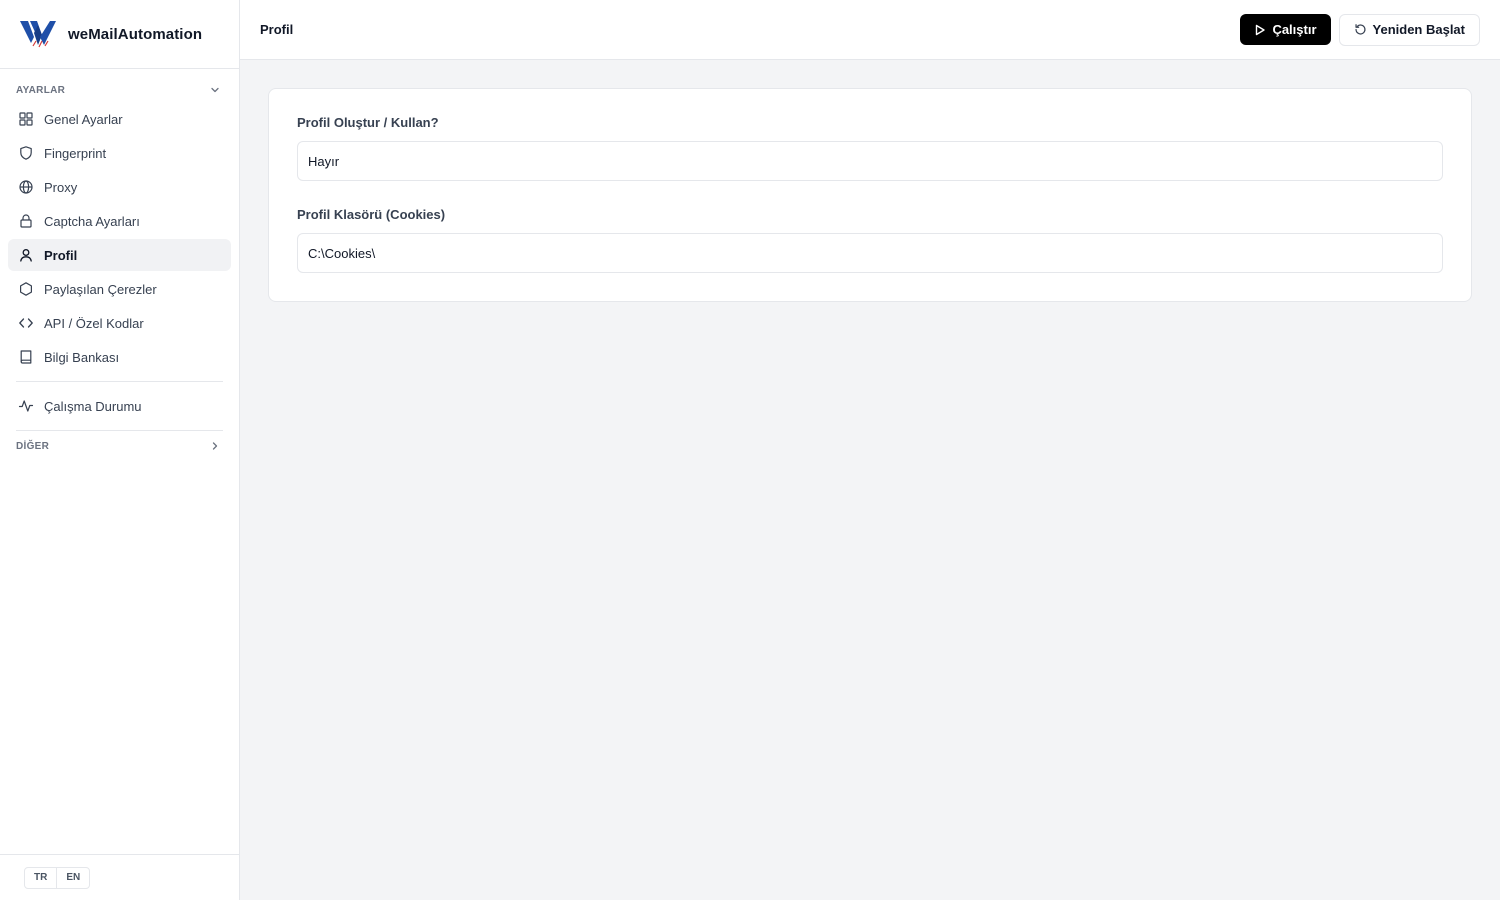 Image resolution: width=1500 pixels, height=900 pixels. I want to click on profile-folder-input: C:\Cookies\, so click(870, 253).